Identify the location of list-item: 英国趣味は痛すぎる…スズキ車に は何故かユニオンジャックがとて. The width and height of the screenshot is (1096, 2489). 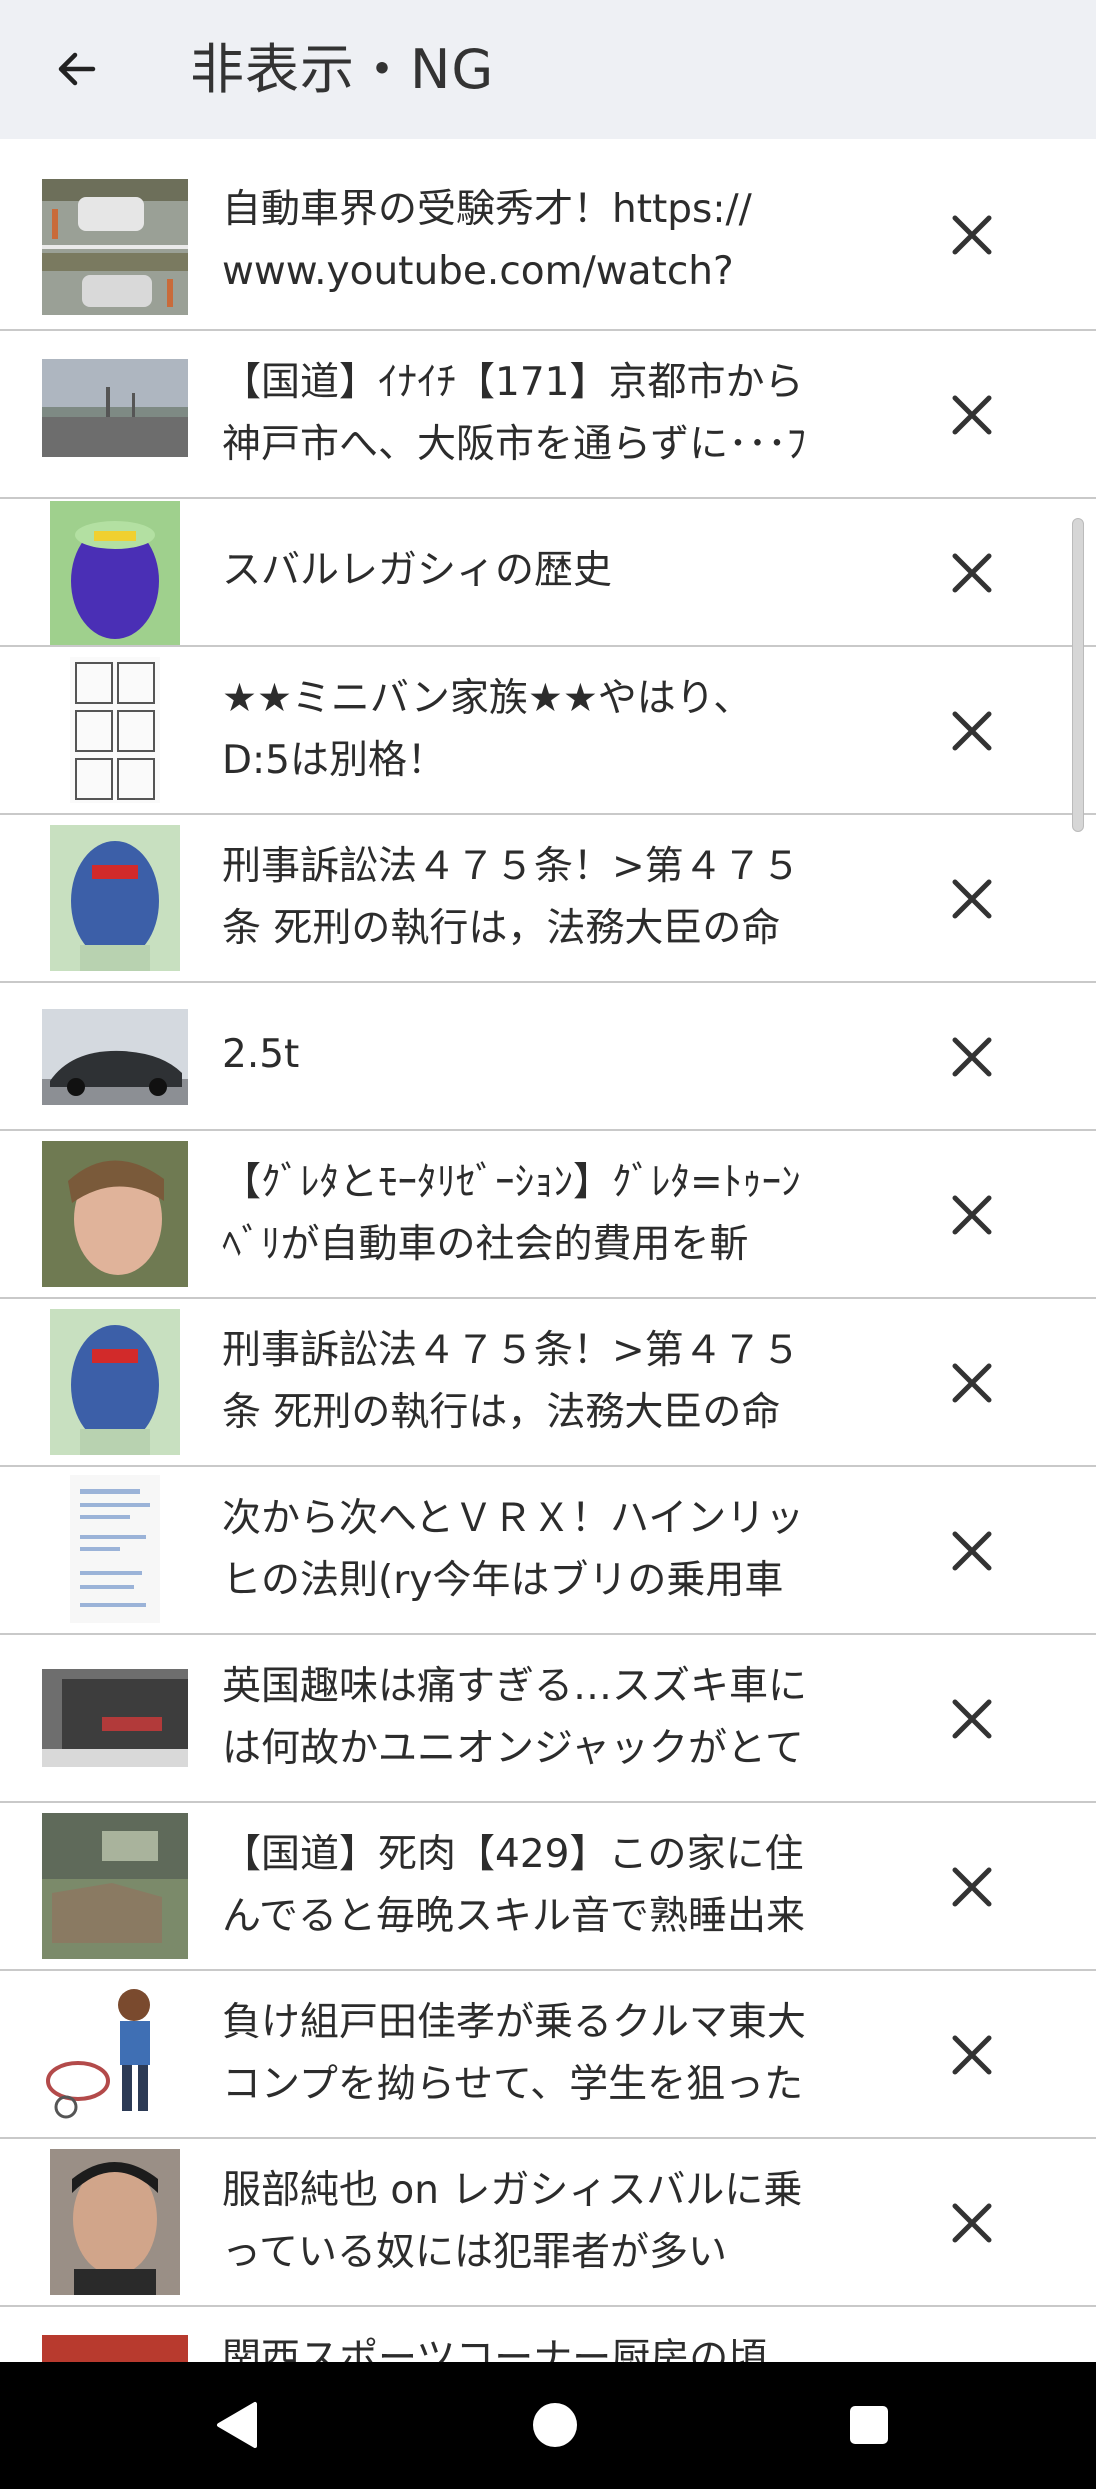
(548, 1719).